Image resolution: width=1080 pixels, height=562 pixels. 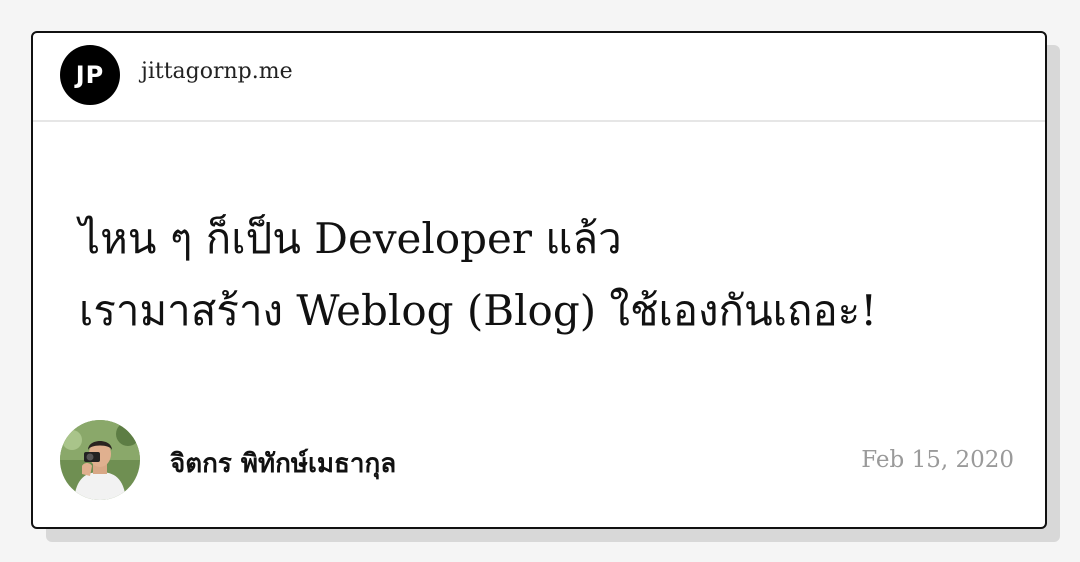 I want to click on site-name: jittagornp.me, so click(x=217, y=71).